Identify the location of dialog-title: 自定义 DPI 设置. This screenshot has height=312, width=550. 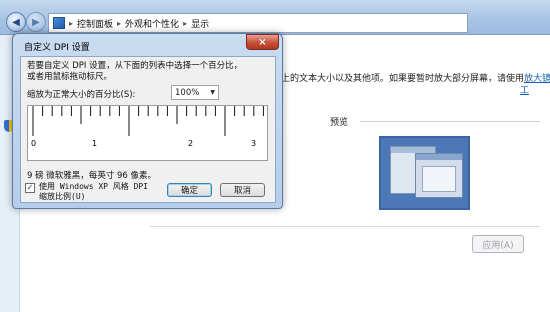
(57, 48).